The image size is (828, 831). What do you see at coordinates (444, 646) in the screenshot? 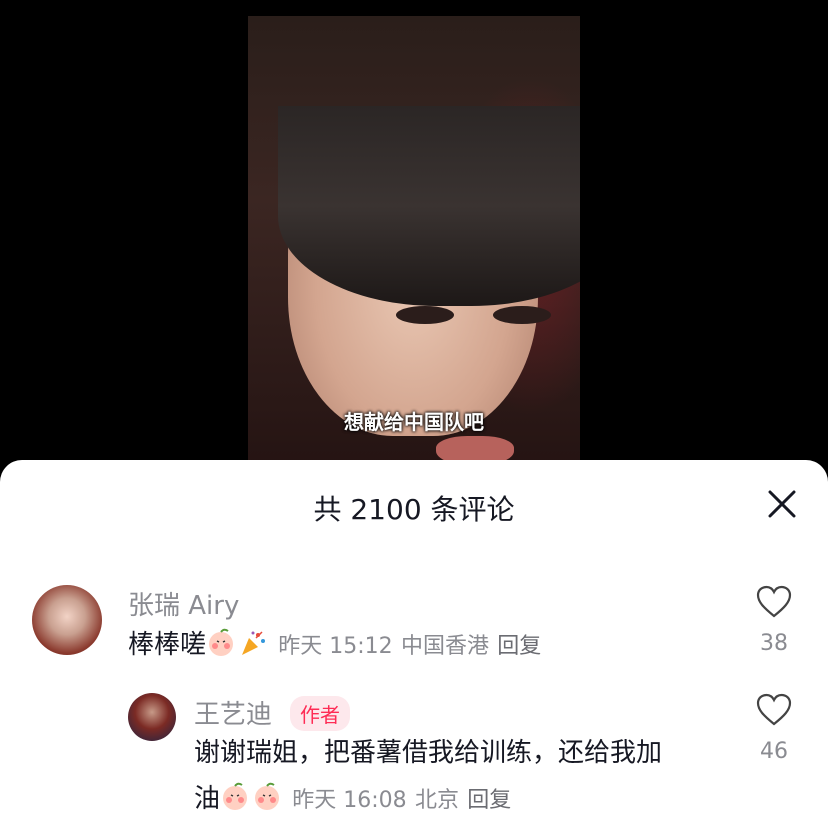
I see `comment-location: 中国香港` at bounding box center [444, 646].